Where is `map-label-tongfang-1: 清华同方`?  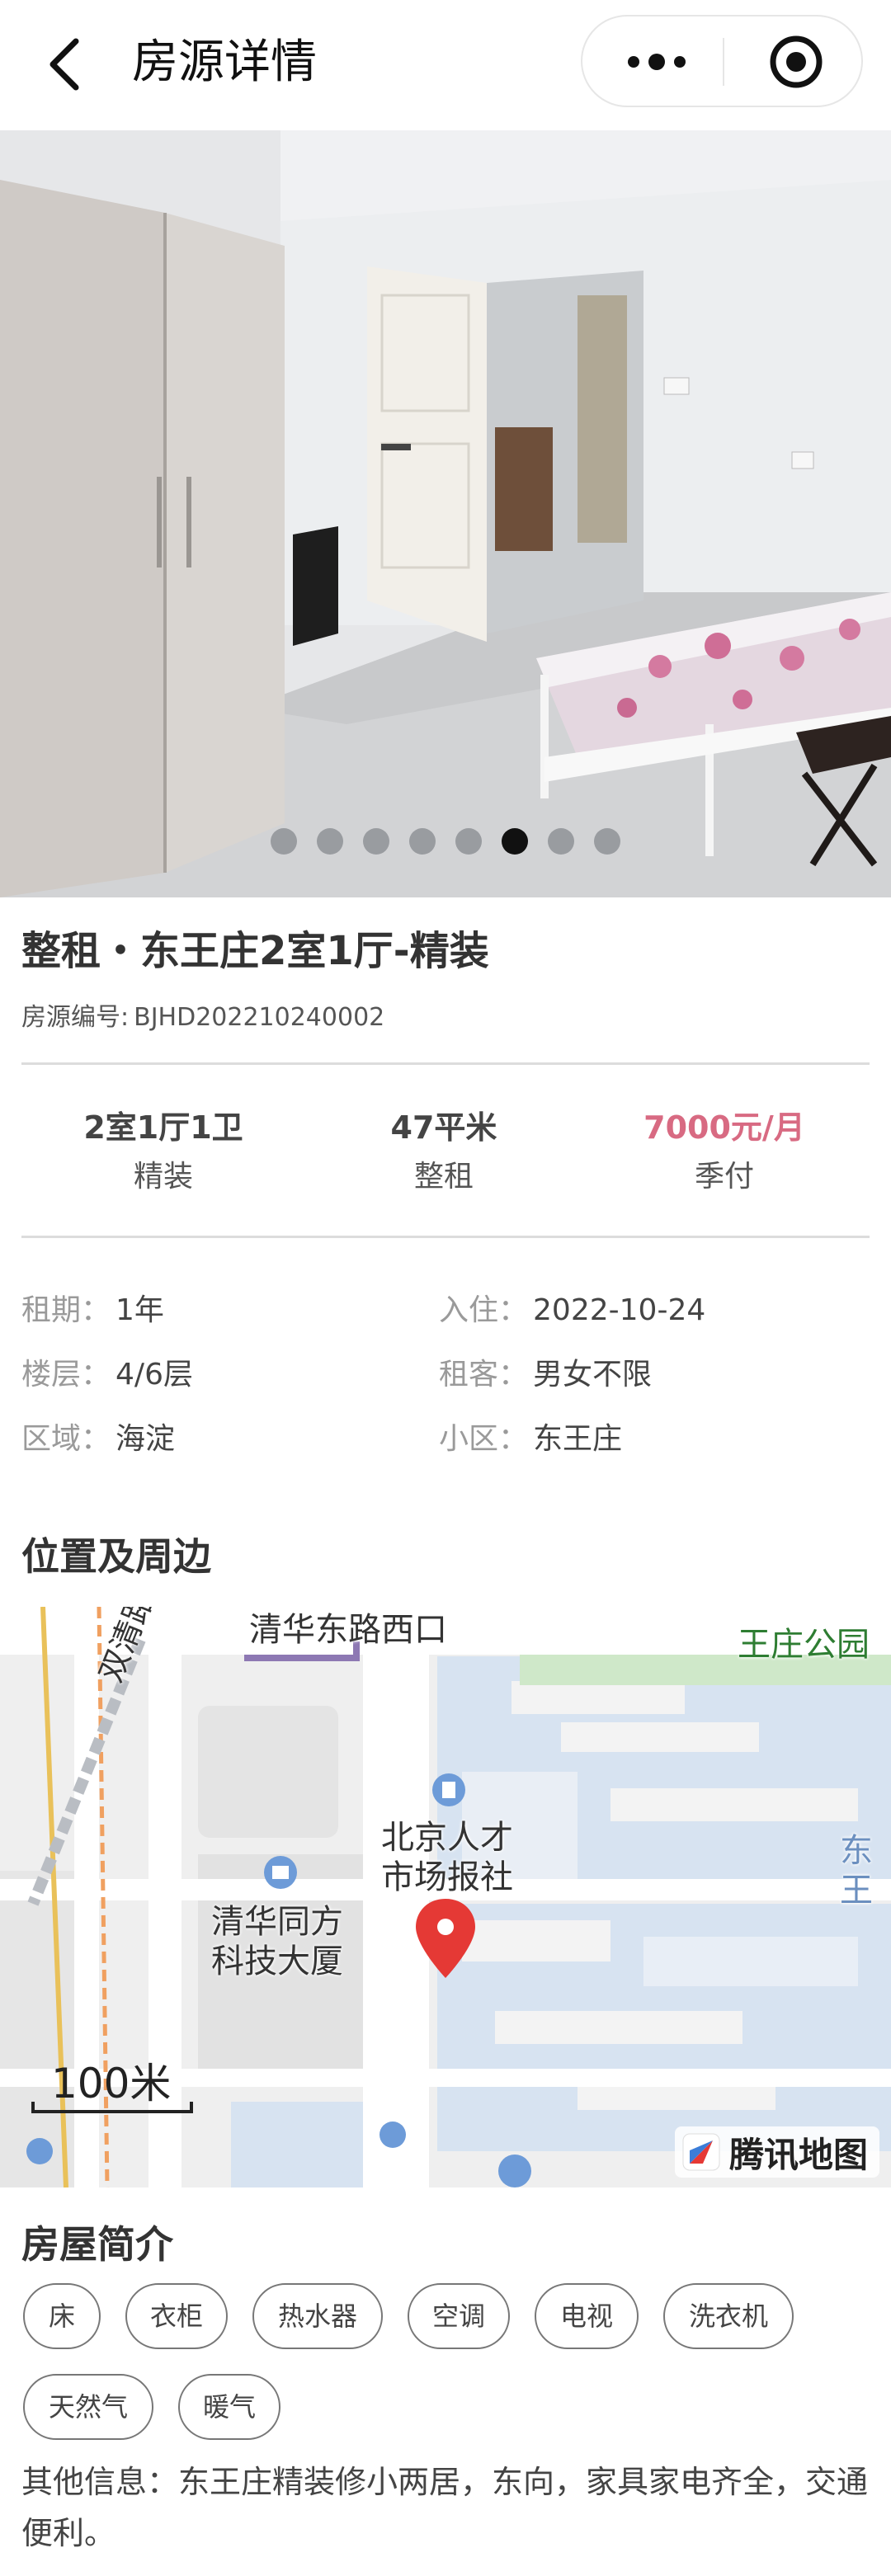 map-label-tongfang-1: 清华同方 is located at coordinates (277, 1922).